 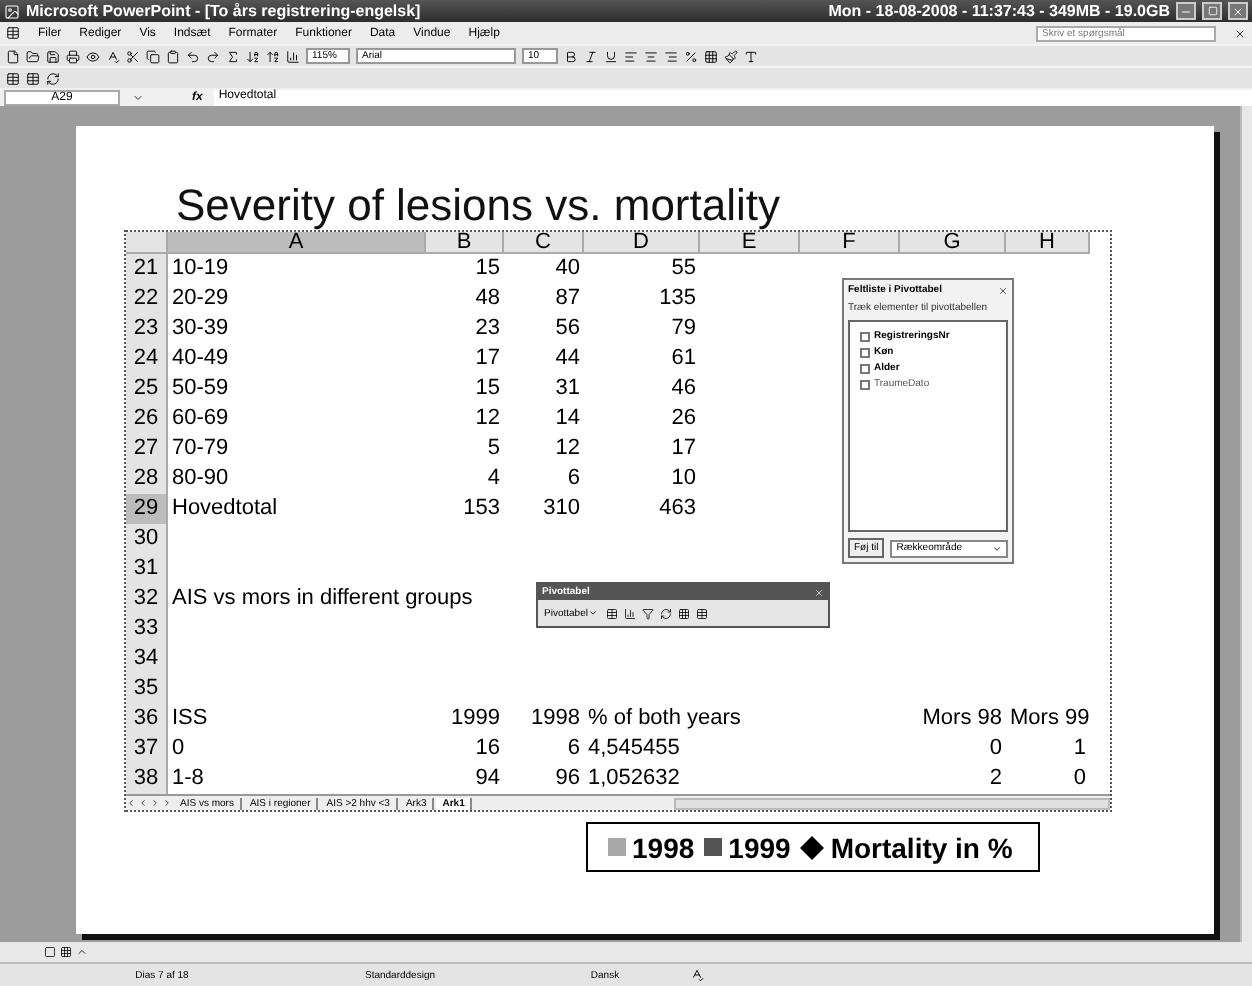 What do you see at coordinates (573, 748) in the screenshot?
I see `table-cell: 6` at bounding box center [573, 748].